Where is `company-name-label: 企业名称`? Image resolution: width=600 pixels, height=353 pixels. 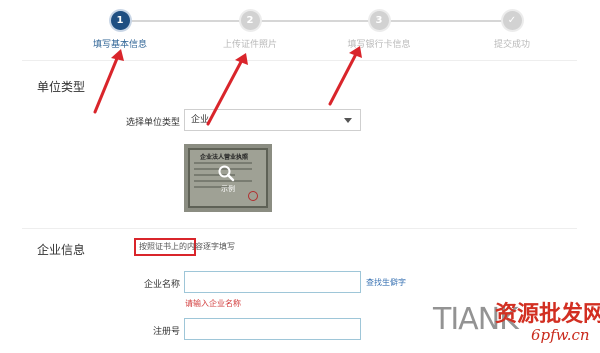
company-name-label: 企业名称 is located at coordinates (161, 285).